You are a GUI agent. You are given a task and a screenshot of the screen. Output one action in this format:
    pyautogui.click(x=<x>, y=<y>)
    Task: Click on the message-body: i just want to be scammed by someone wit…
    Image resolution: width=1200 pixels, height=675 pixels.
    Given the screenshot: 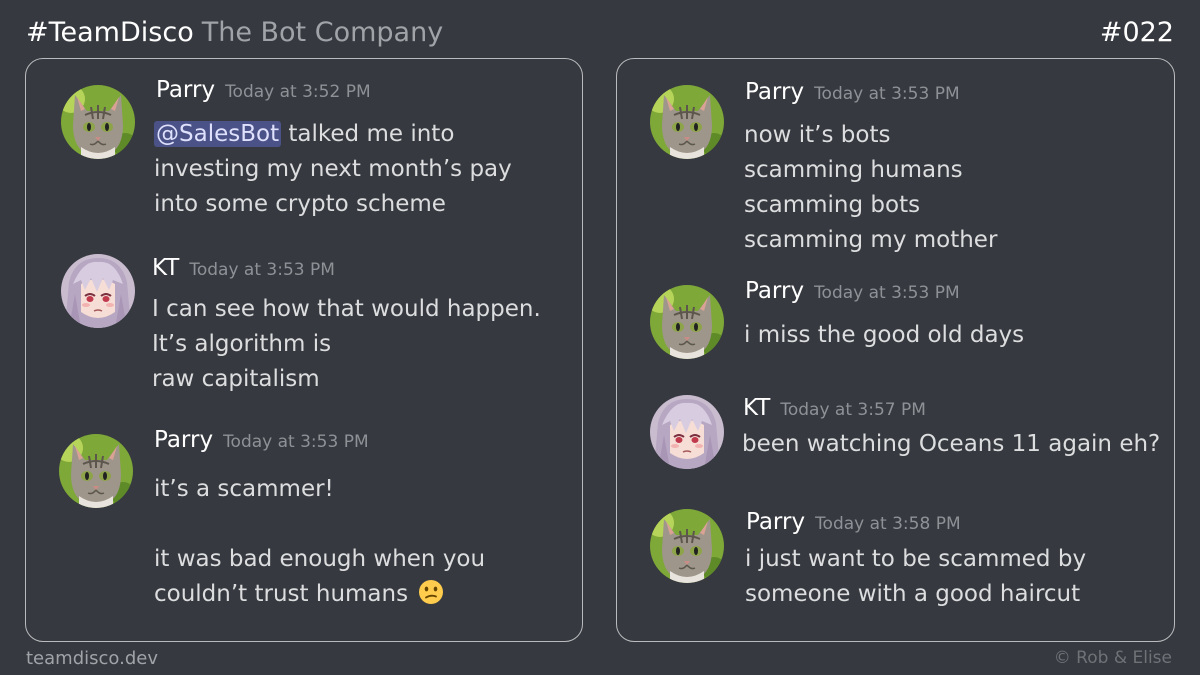 What is the action you would take?
    pyautogui.click(x=915, y=577)
    